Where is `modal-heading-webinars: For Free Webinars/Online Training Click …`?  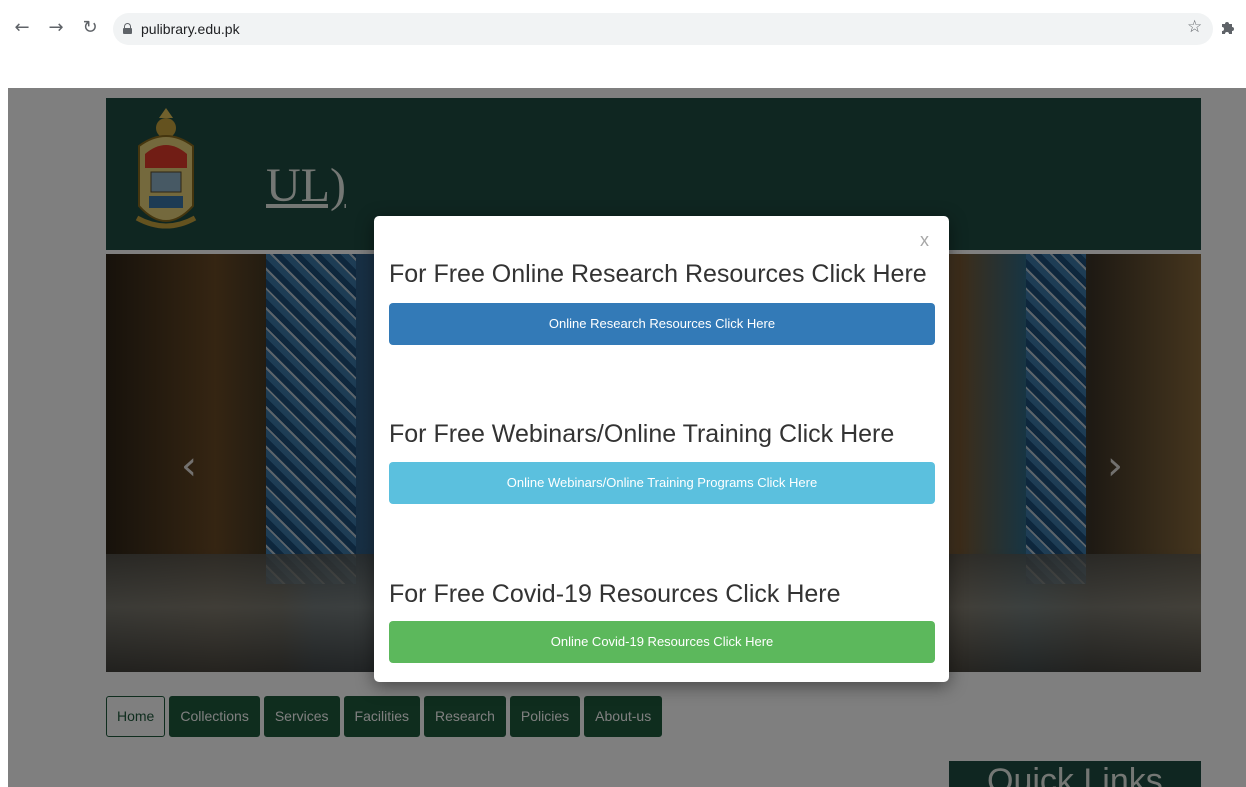
modal-heading-webinars: For Free Webinars/Online Training Click … is located at coordinates (642, 434).